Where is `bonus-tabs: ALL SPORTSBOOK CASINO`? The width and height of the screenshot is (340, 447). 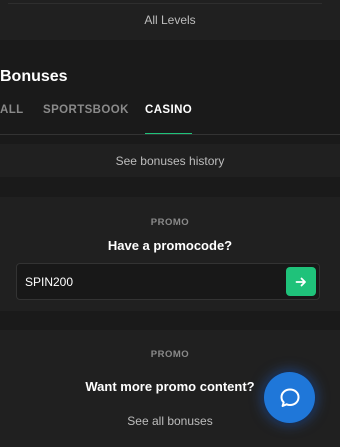
bonus-tabs: ALL SPORTSBOOK CASINO is located at coordinates (170, 119).